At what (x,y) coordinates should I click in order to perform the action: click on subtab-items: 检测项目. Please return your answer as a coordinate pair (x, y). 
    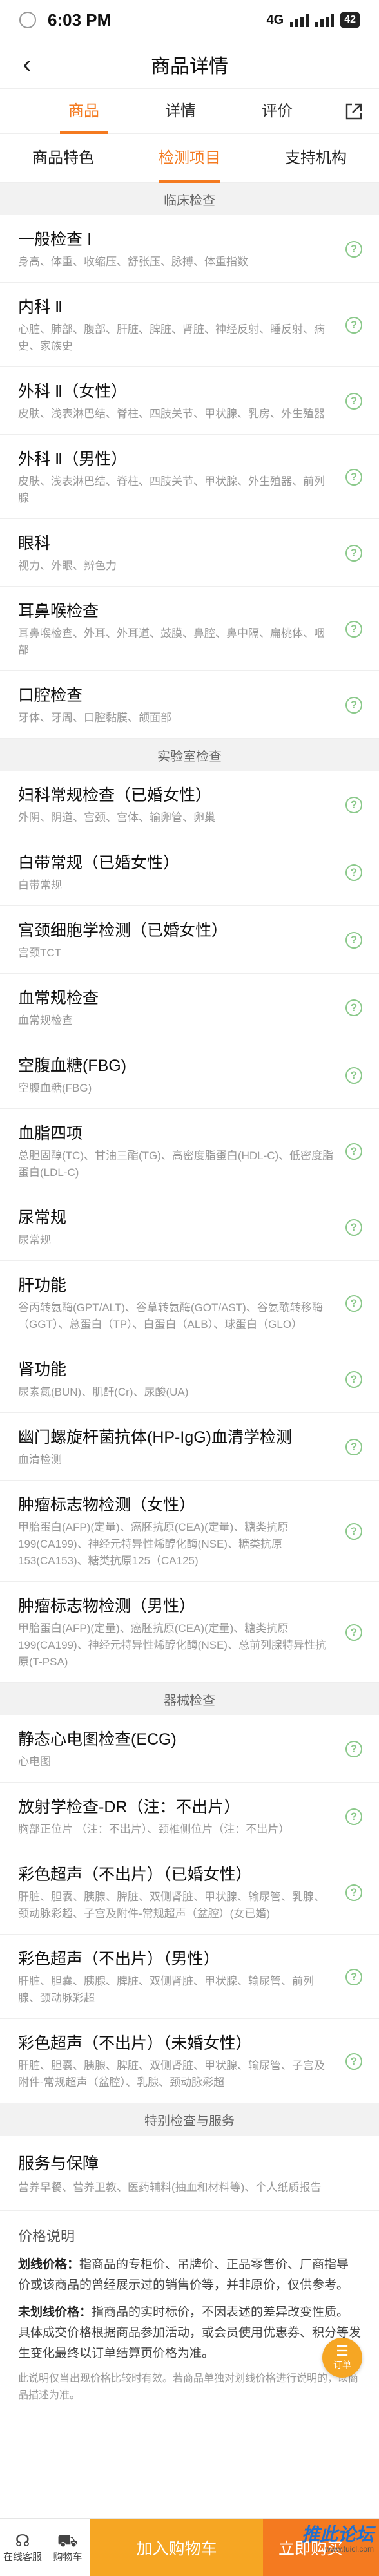
    Looking at the image, I should click on (189, 159).